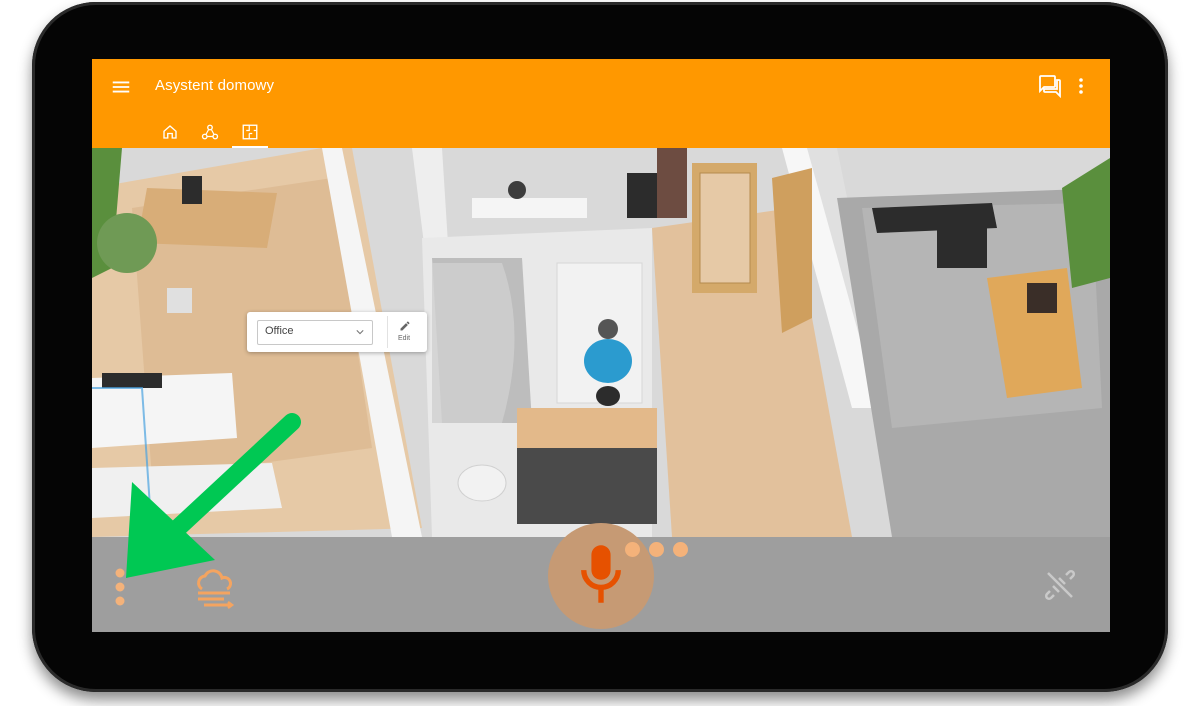 Image resolution: width=1200 pixels, height=706 pixels. I want to click on more-vert-icon, so click(1081, 86).